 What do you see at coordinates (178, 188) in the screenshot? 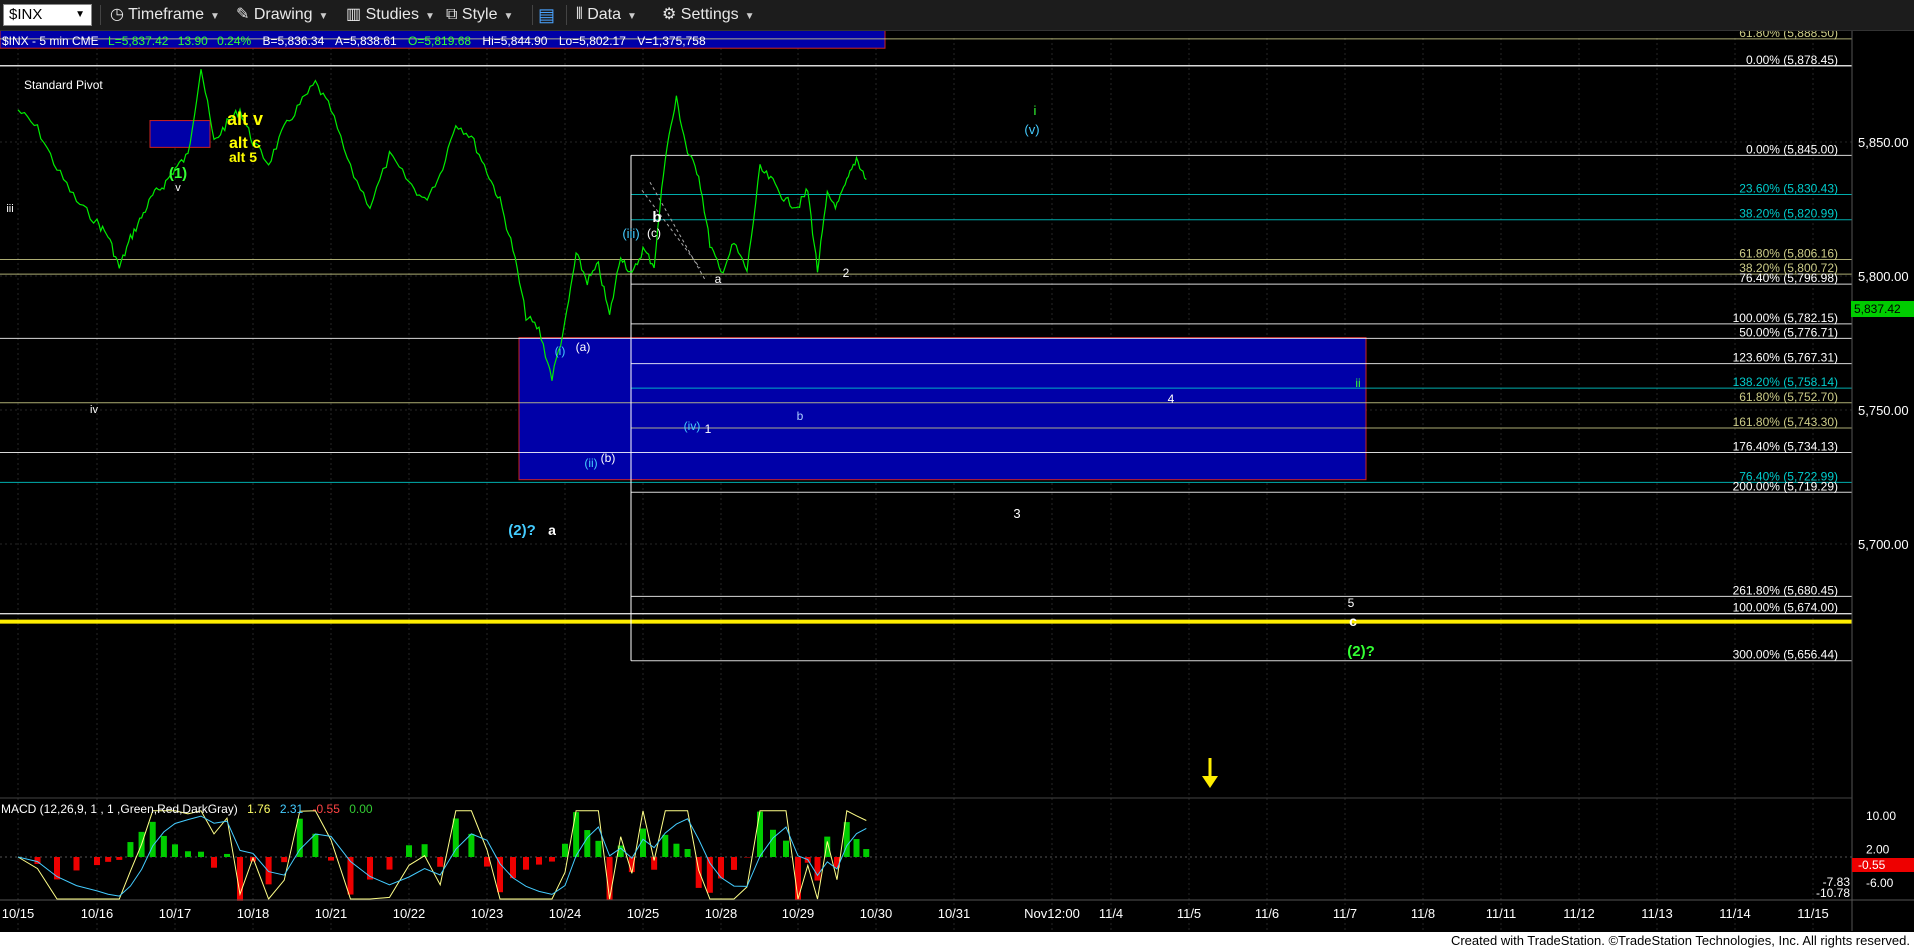
I see `wave-label: v` at bounding box center [178, 188].